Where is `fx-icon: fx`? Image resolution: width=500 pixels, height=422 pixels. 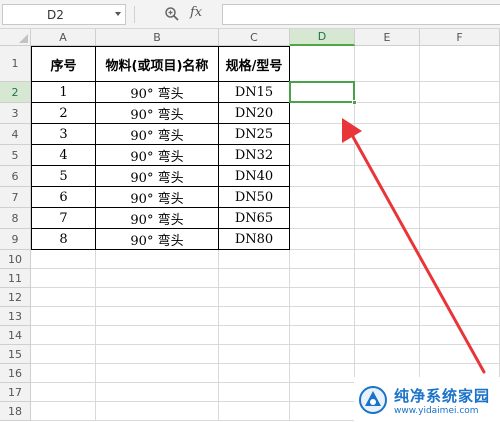
fx-icon: fx is located at coordinates (196, 12).